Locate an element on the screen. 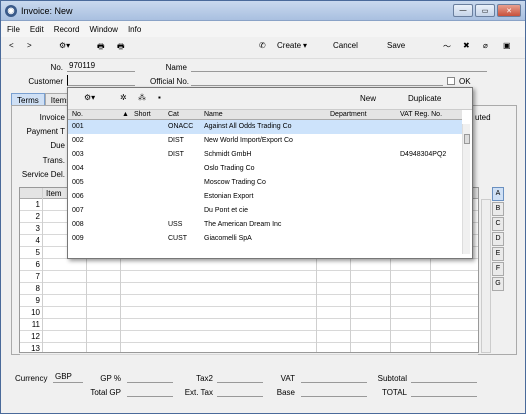 The image size is (526, 414). menu-window: Window is located at coordinates (103, 29).